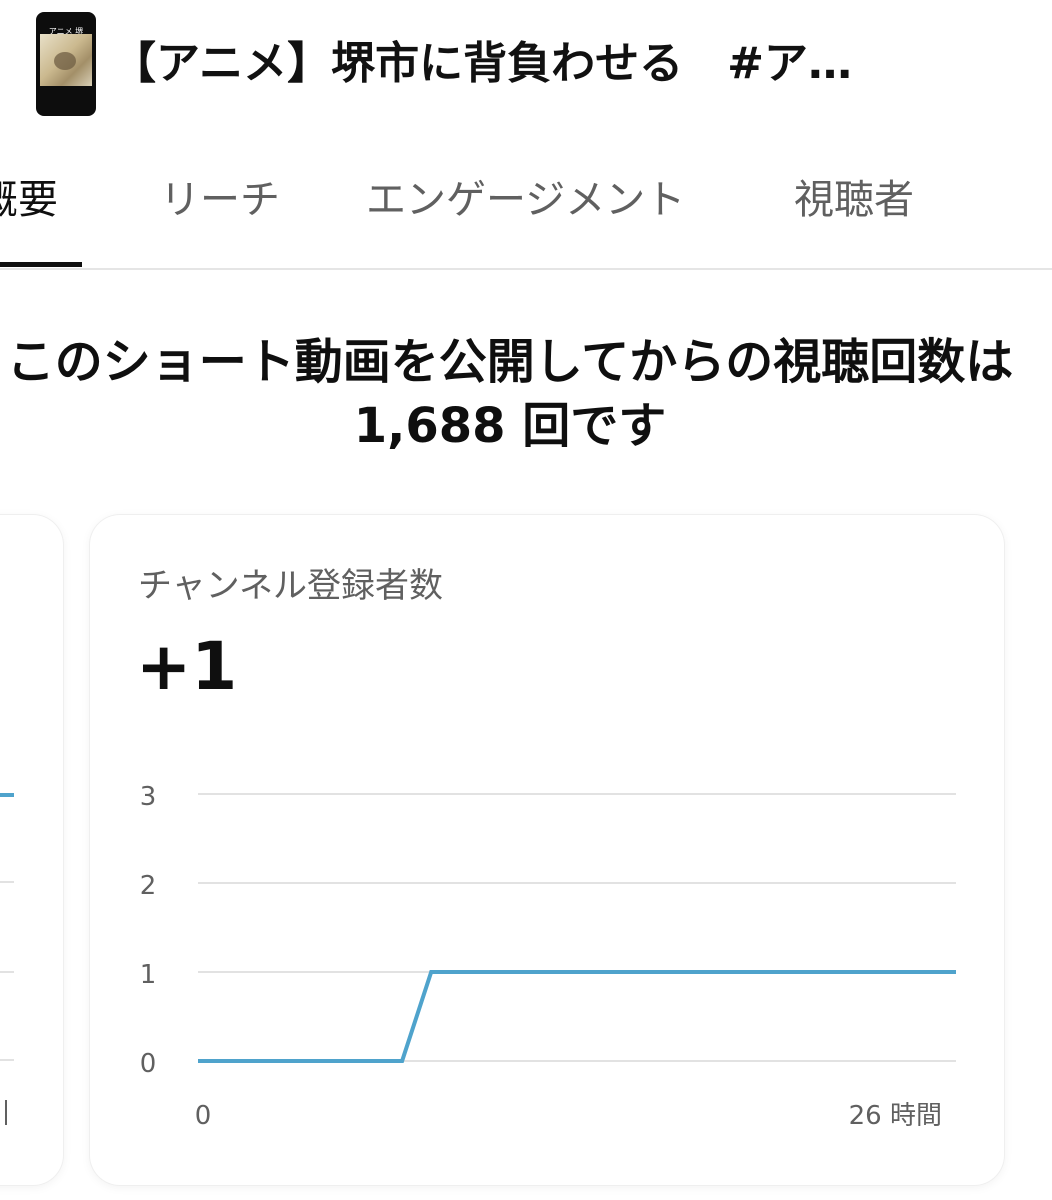 The image size is (1052, 1200). Describe the element at coordinates (577, 1016) in the screenshot. I see `subscribers-series-line` at that location.